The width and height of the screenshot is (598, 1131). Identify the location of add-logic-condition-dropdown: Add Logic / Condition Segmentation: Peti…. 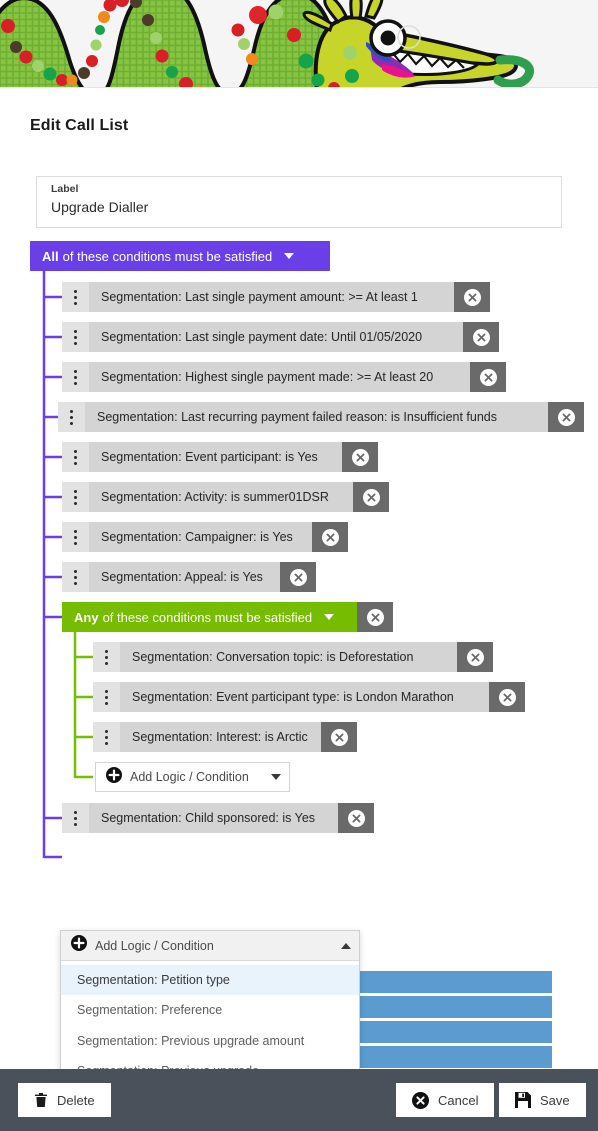
(210, 999).